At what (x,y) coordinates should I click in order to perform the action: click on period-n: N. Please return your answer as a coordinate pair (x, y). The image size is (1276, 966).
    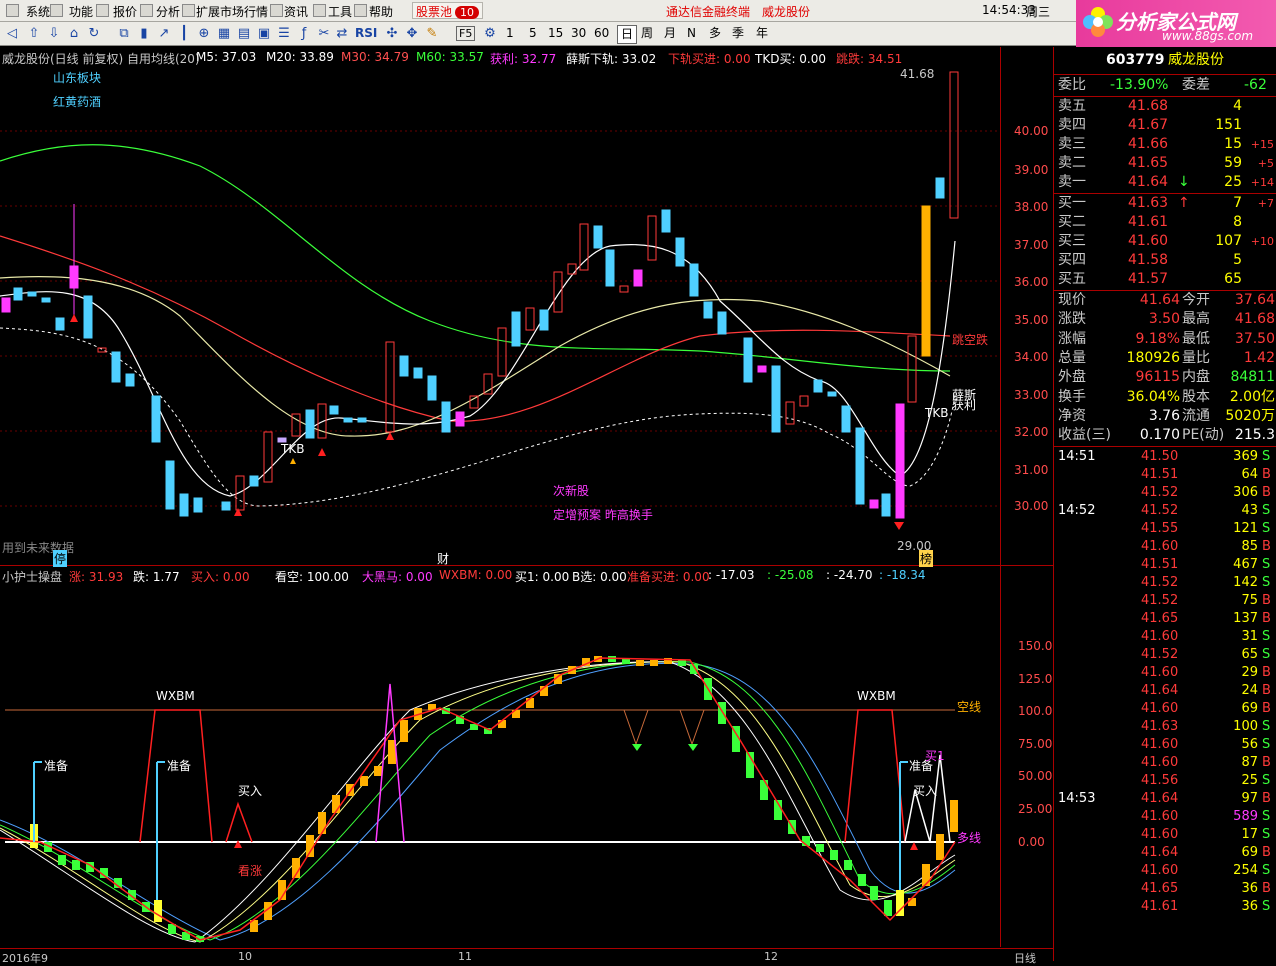
    Looking at the image, I should click on (691, 34).